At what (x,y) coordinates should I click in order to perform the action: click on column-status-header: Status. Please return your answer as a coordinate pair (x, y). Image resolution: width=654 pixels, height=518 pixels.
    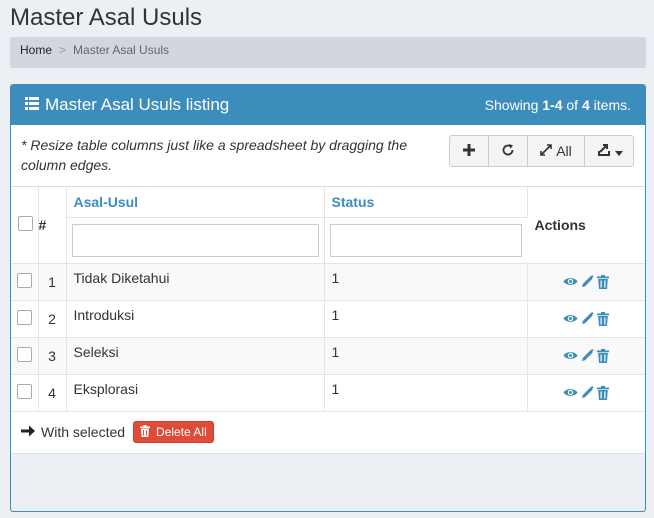
    Looking at the image, I should click on (426, 202).